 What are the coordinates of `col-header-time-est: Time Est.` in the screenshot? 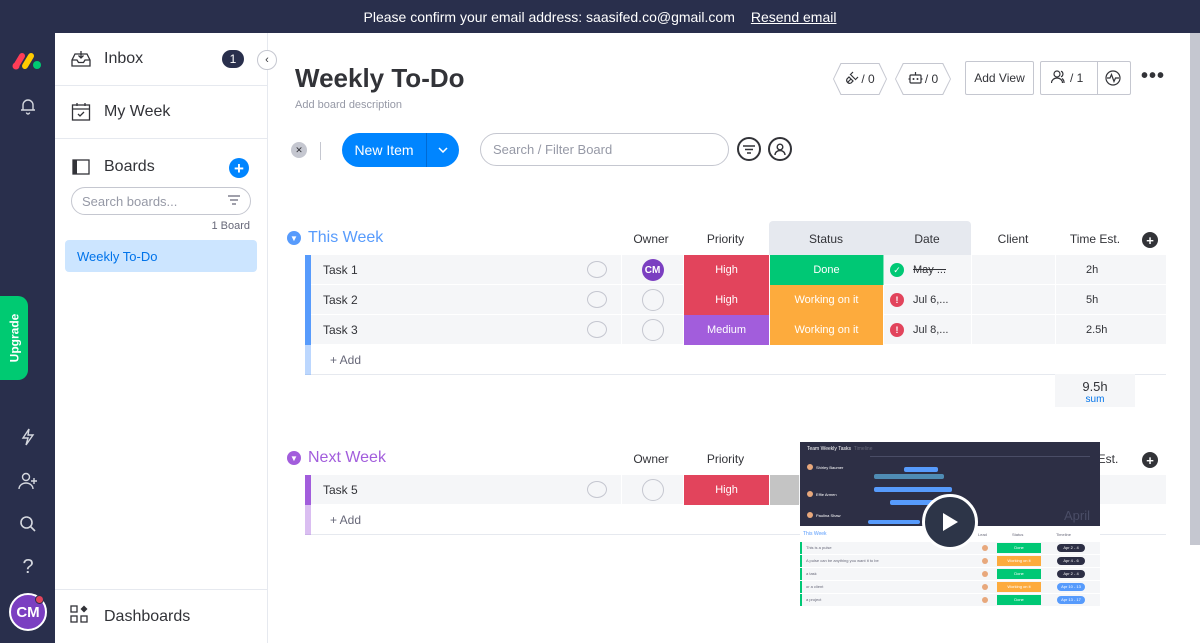 It's located at (1095, 239).